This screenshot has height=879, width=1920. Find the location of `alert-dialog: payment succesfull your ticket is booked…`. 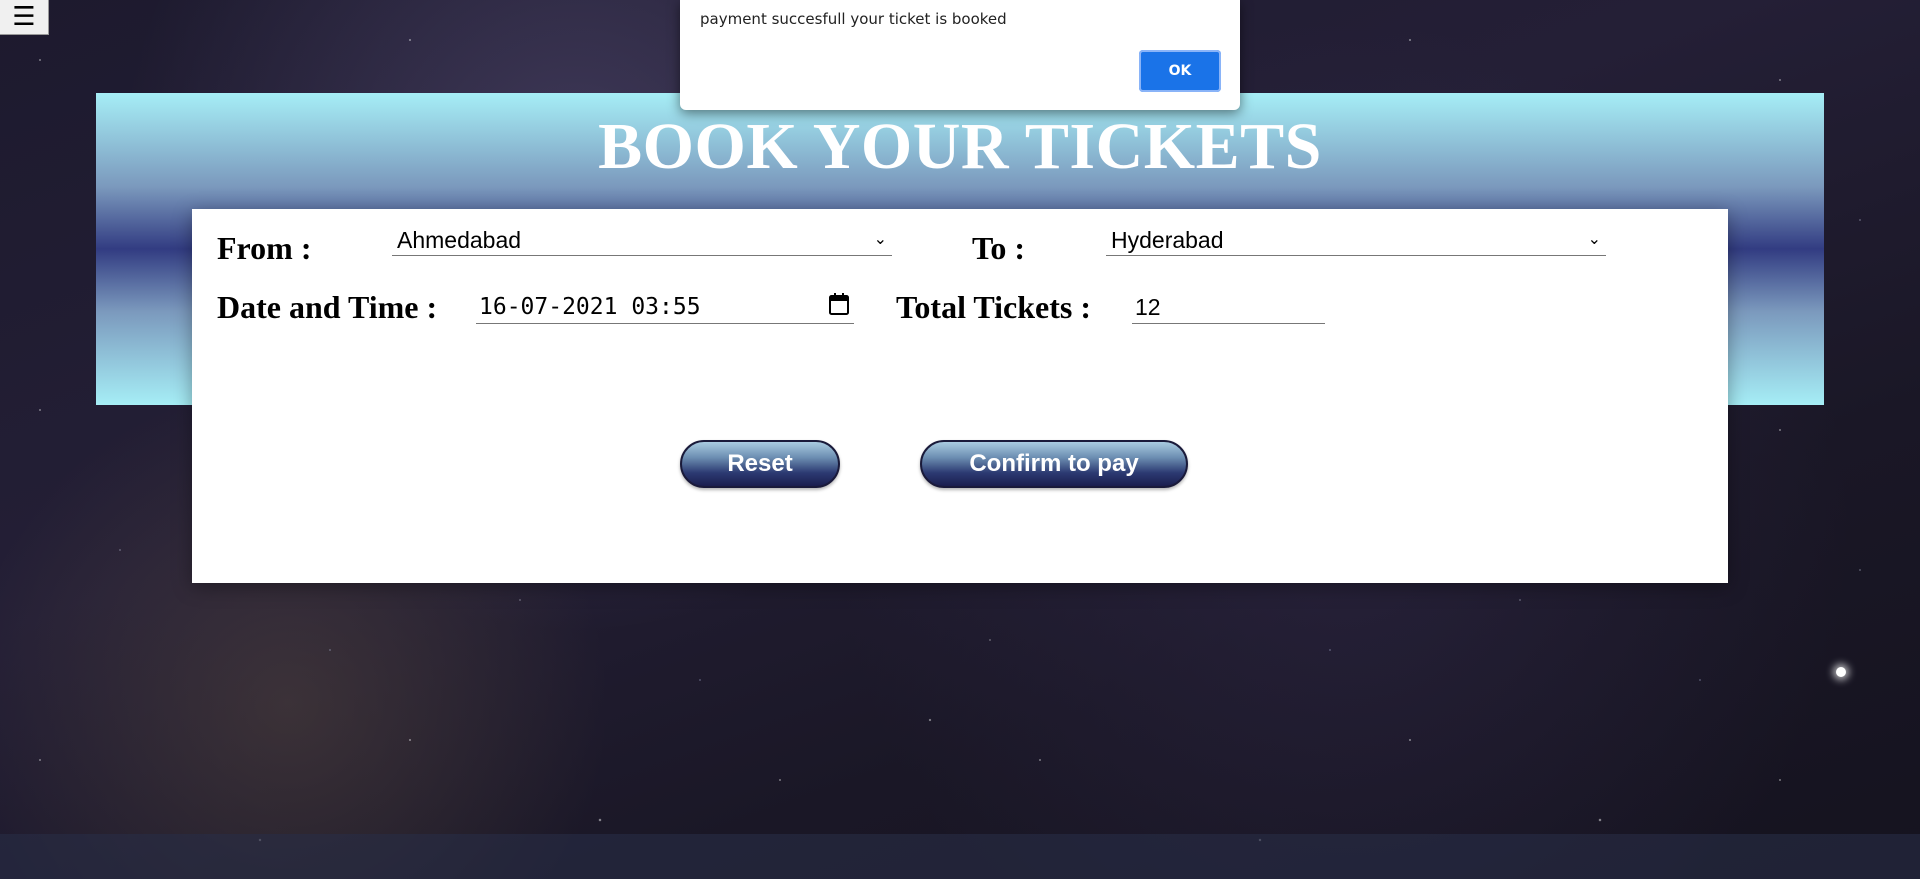

alert-dialog: payment succesfull your ticket is booked… is located at coordinates (960, 55).